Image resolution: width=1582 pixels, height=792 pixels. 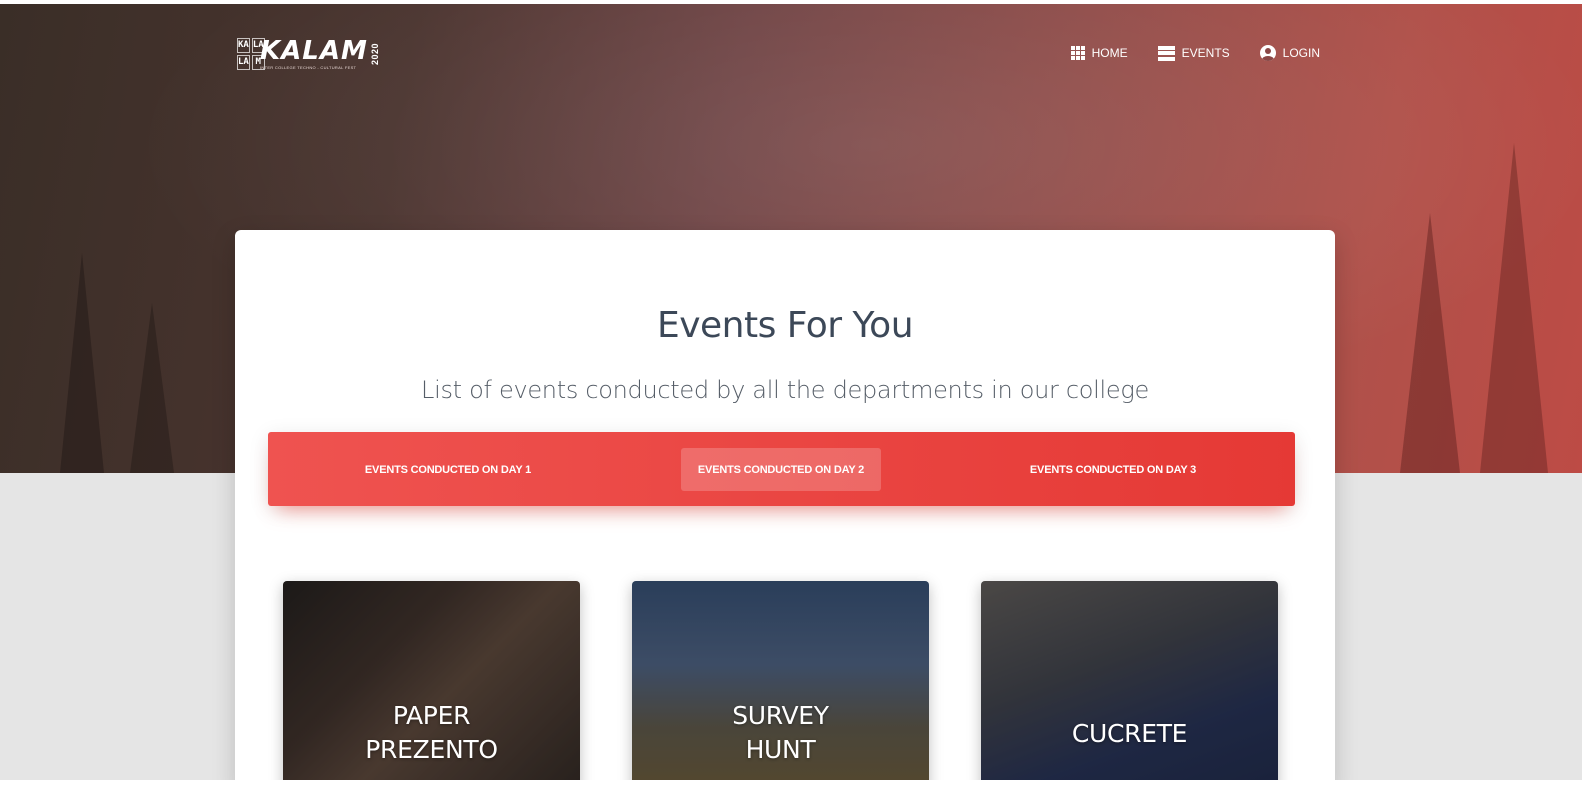 I want to click on event-image-overlay, so click(x=1129, y=686).